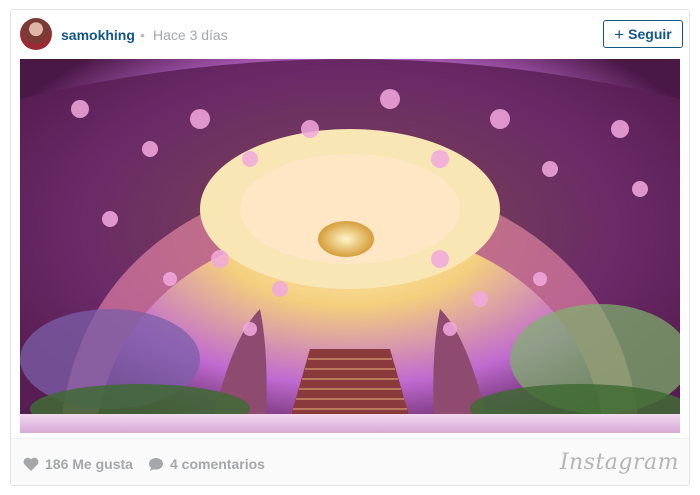 This screenshot has height=495, width=700. I want to click on heart-icon, so click(31, 464).